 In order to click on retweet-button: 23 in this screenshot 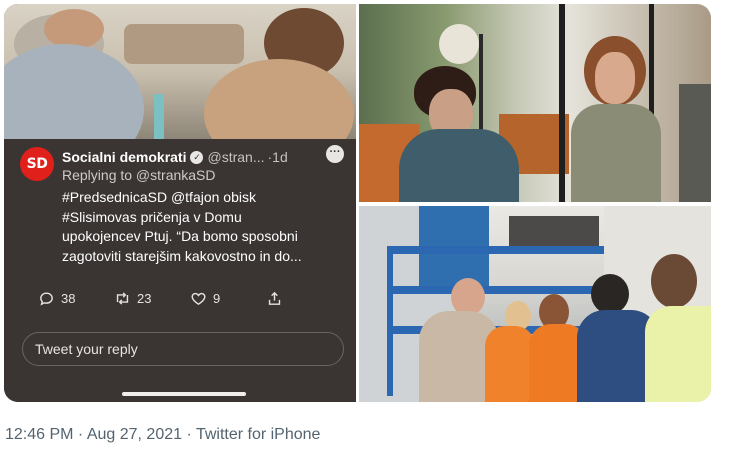, I will do `click(132, 298)`.